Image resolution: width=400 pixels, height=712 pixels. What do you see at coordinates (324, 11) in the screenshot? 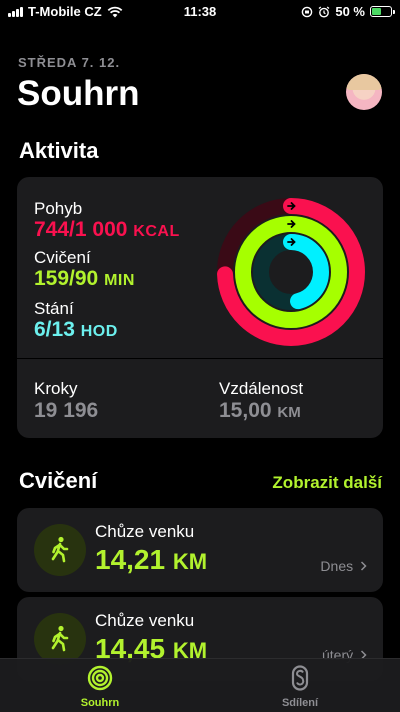
I see `alarm-icon` at bounding box center [324, 11].